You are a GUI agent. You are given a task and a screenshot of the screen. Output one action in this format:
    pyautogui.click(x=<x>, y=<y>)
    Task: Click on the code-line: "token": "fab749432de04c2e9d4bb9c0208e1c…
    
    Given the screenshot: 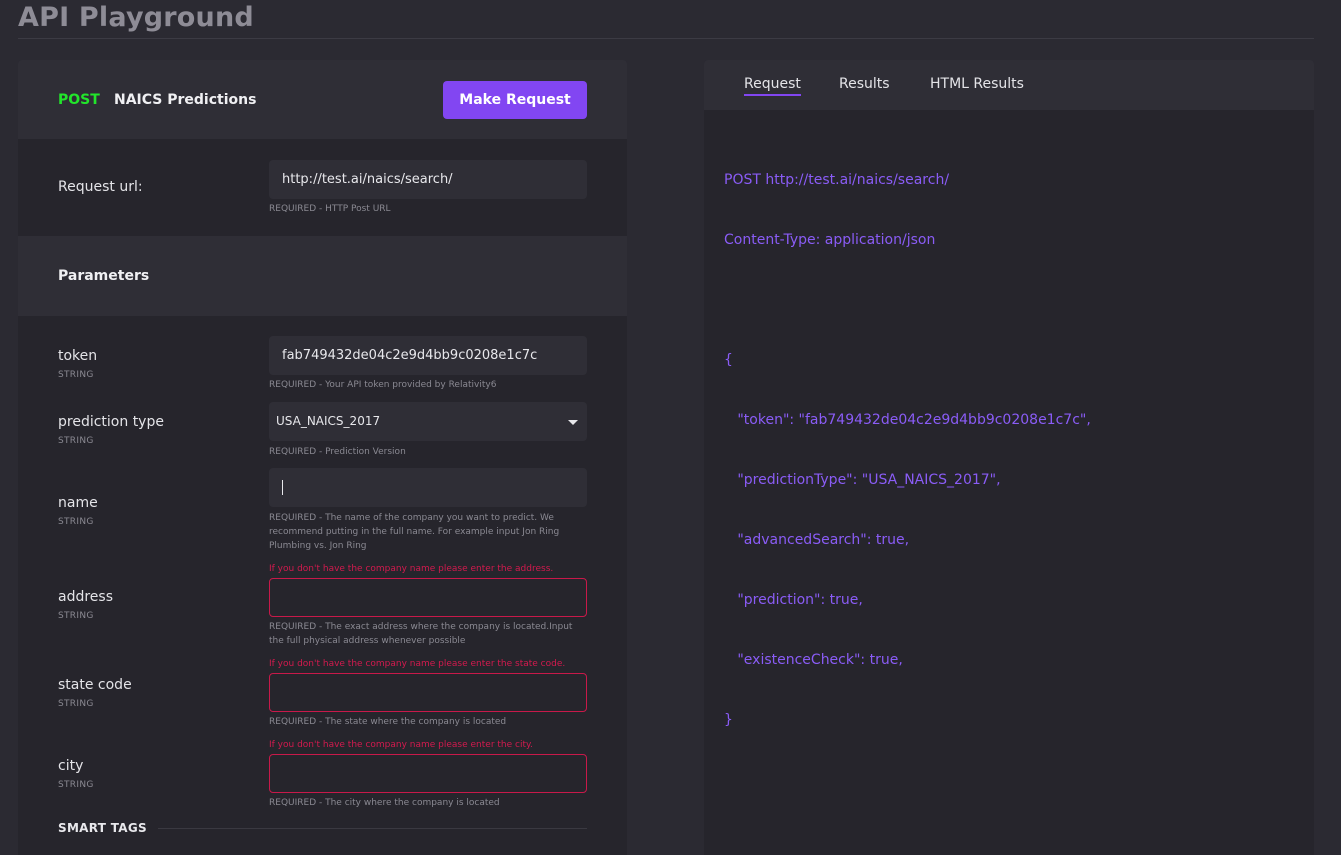 What is the action you would take?
    pyautogui.click(x=907, y=420)
    